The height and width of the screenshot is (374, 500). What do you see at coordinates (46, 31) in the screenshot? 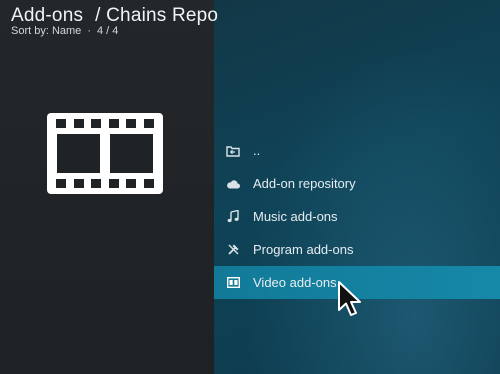
I see `sort-label: Sort by: Name` at bounding box center [46, 31].